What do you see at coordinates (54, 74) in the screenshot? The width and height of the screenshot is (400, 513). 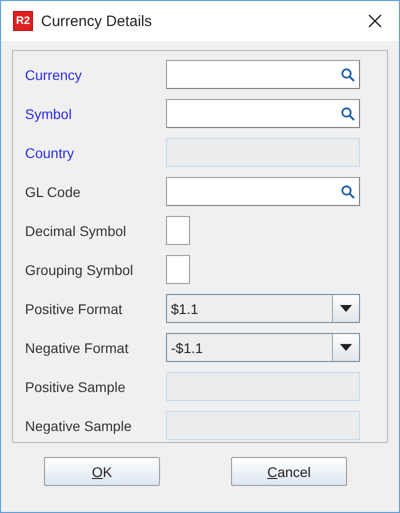 I see `field-label: Currency` at bounding box center [54, 74].